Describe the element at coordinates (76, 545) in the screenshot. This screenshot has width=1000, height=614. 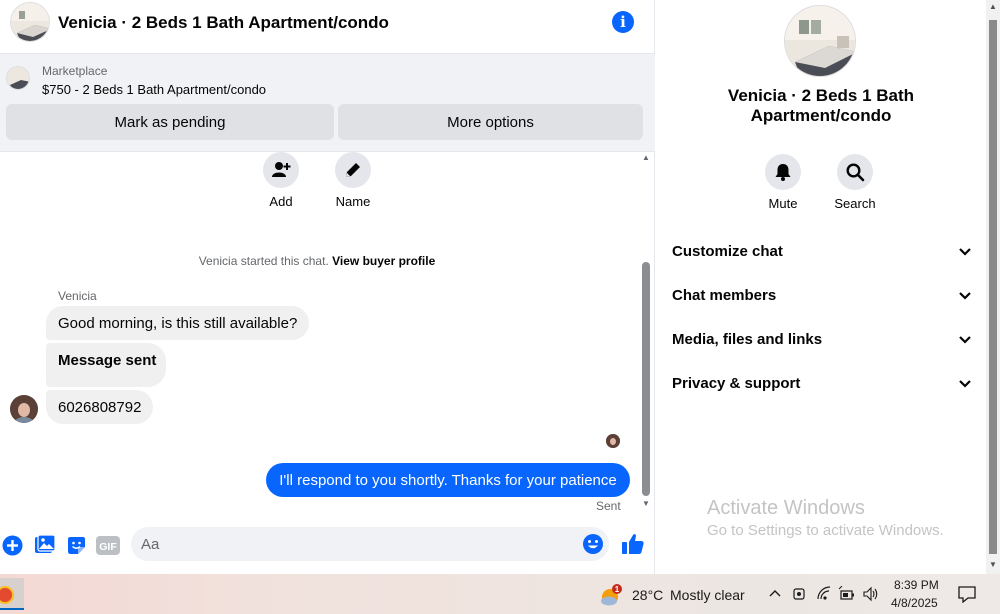
I see `sticker-icon` at that location.